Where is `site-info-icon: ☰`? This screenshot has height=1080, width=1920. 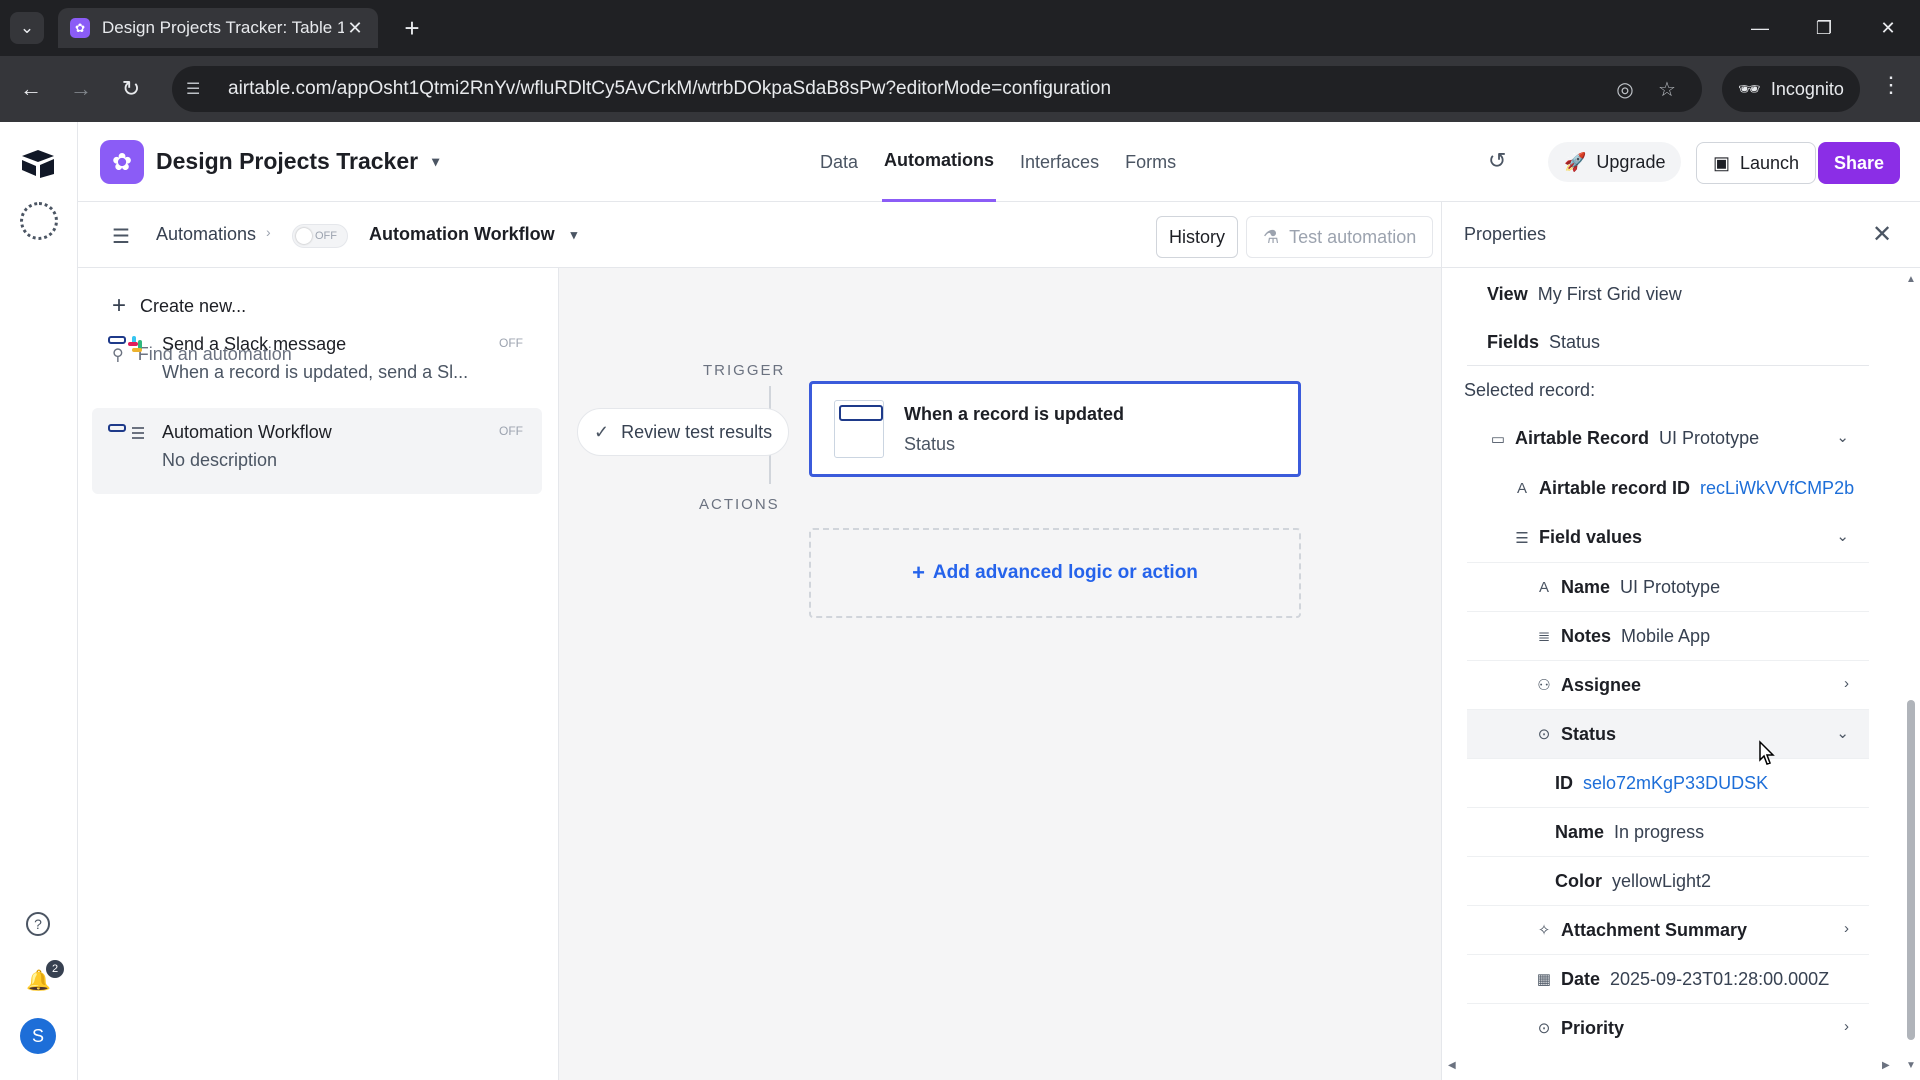 site-info-icon: ☰ is located at coordinates (199, 89).